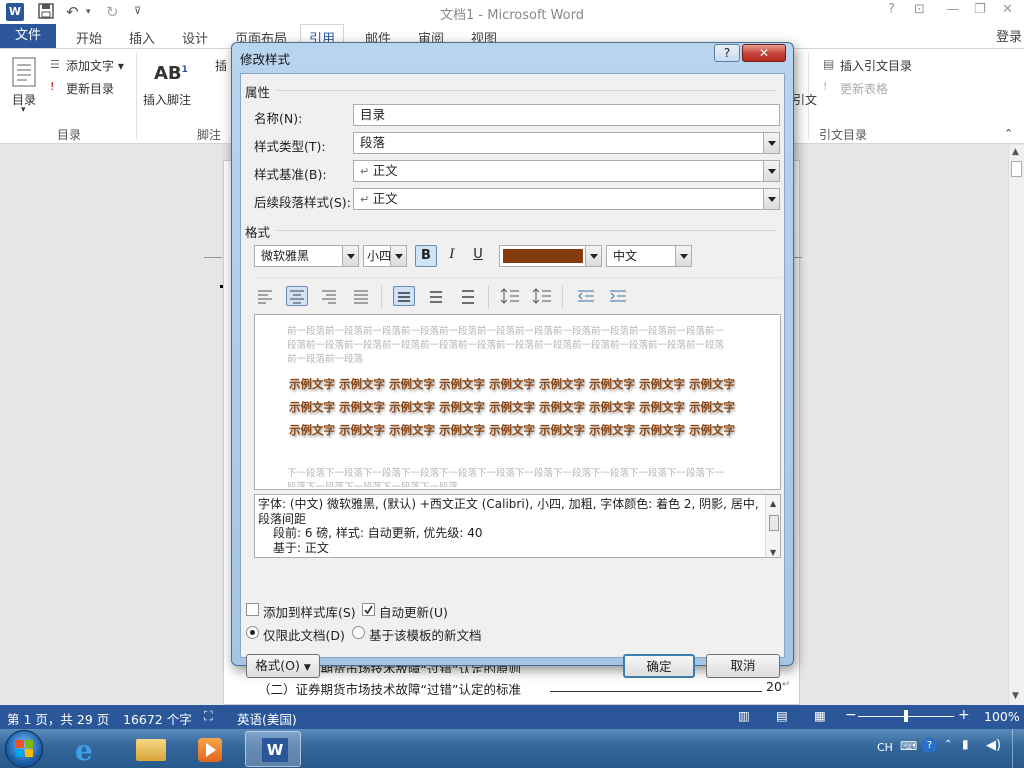  Describe the element at coordinates (891, 9) in the screenshot. I see `help-icon: ?` at that location.